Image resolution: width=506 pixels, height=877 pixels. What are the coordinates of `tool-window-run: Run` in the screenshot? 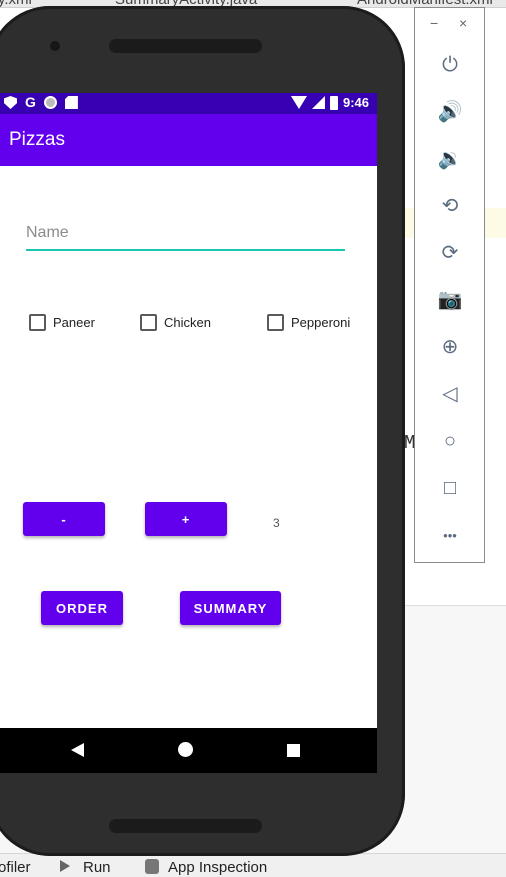 It's located at (97, 867).